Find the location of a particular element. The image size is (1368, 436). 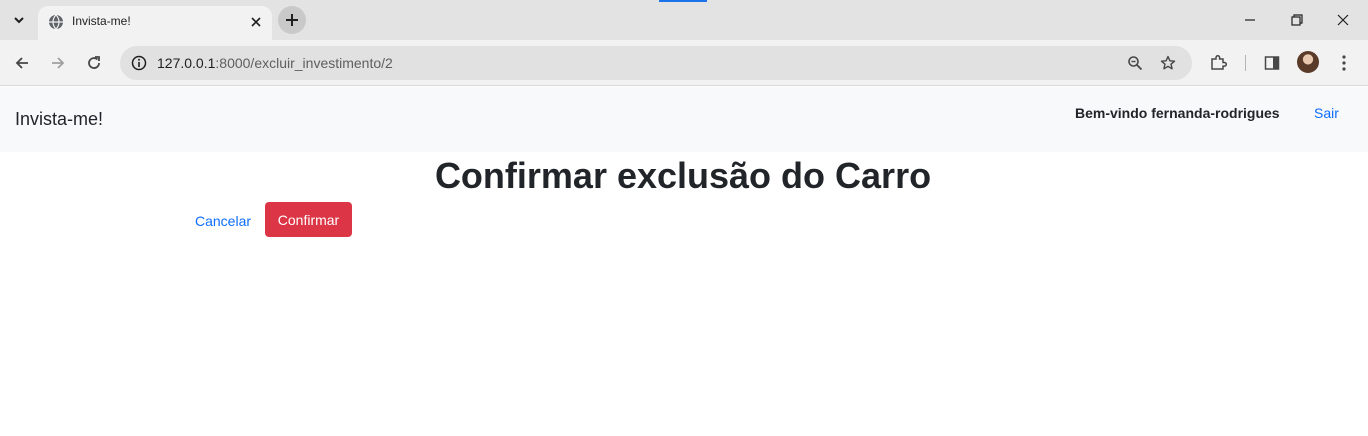

browser-toolbar: 127.0.0.1:8000/excluir_investimento/2 is located at coordinates (684, 63).